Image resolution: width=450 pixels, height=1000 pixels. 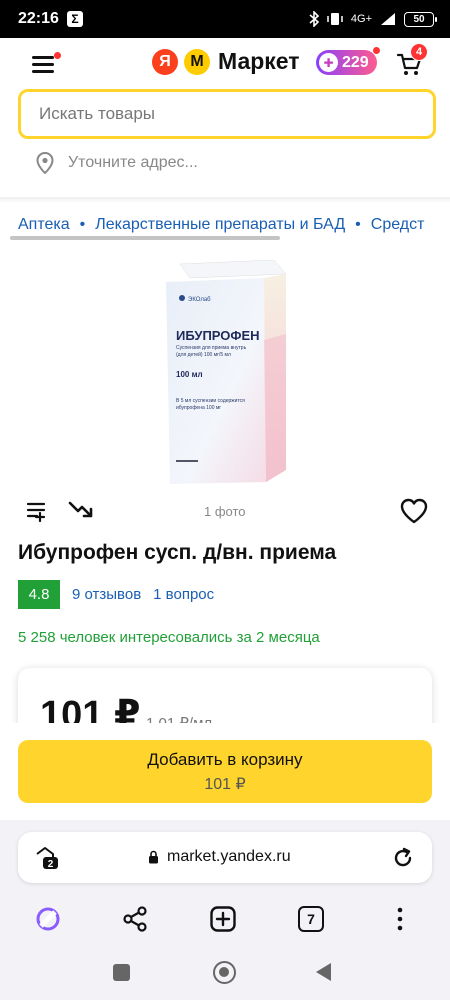 What do you see at coordinates (169, 637) in the screenshot?
I see `interest-note: 5 258 человек интересовались за 2 месяца` at bounding box center [169, 637].